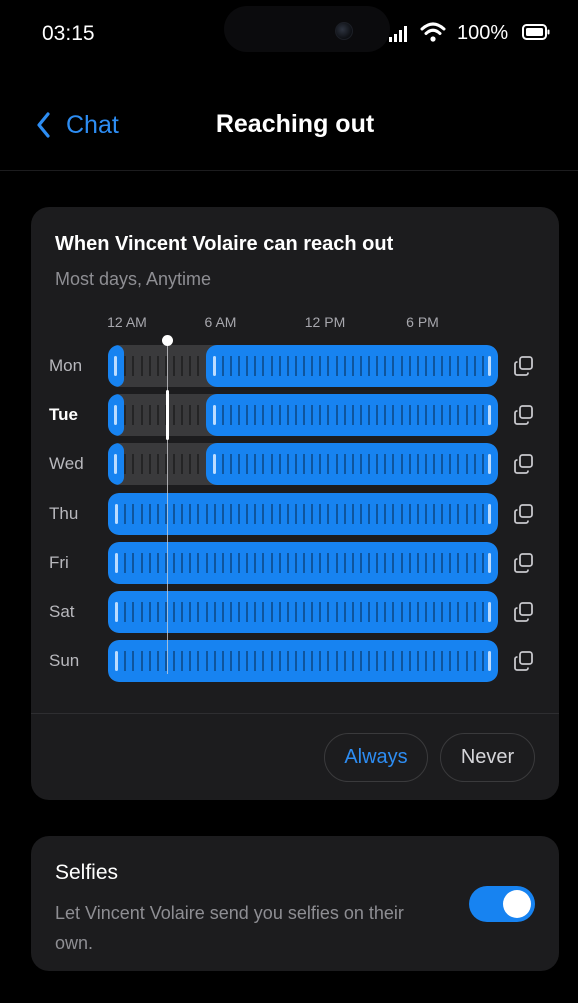 The width and height of the screenshot is (578, 1003). I want to click on always-button: Always, so click(376, 757).